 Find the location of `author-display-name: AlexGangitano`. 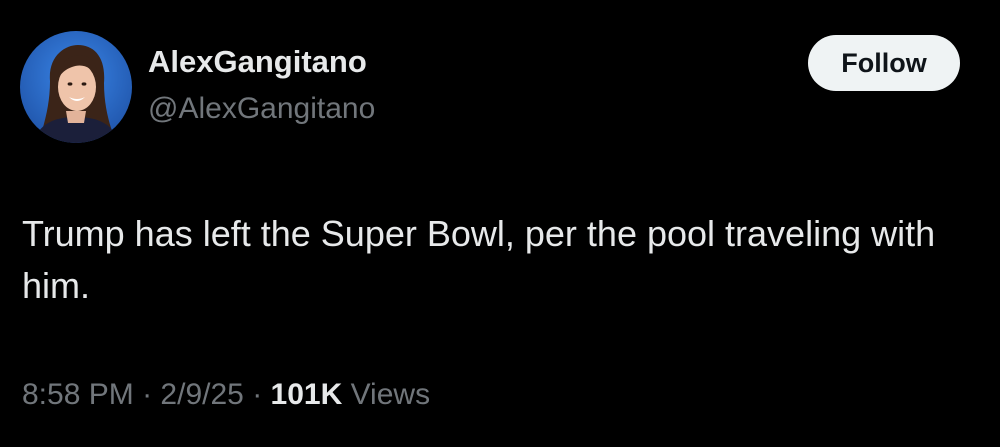

author-display-name: AlexGangitano is located at coordinates (257, 62).